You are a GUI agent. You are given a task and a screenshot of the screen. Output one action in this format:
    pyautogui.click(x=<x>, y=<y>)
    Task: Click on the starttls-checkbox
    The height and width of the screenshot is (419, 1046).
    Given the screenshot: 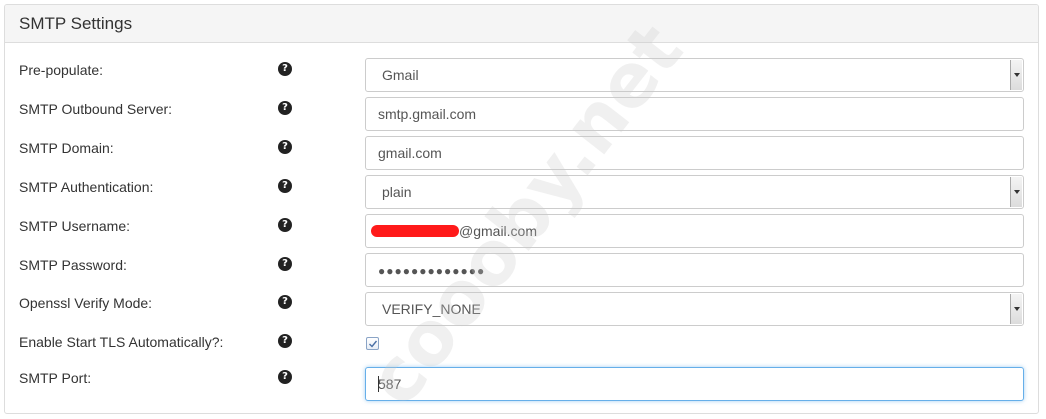 What is the action you would take?
    pyautogui.click(x=372, y=343)
    